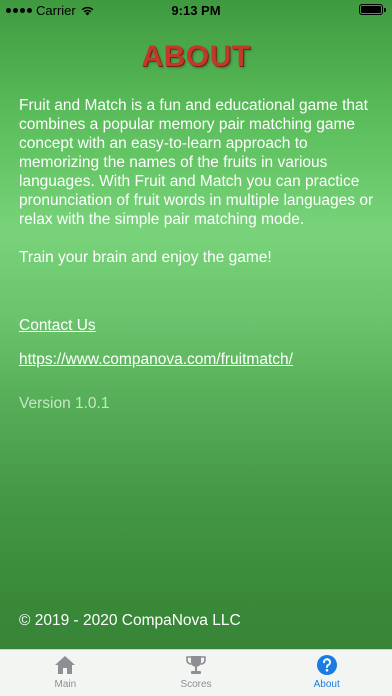 This screenshot has width=392, height=696. Describe the element at coordinates (156, 360) in the screenshot. I see `website-link: https://www.companova.com/fruitmatch/` at that location.